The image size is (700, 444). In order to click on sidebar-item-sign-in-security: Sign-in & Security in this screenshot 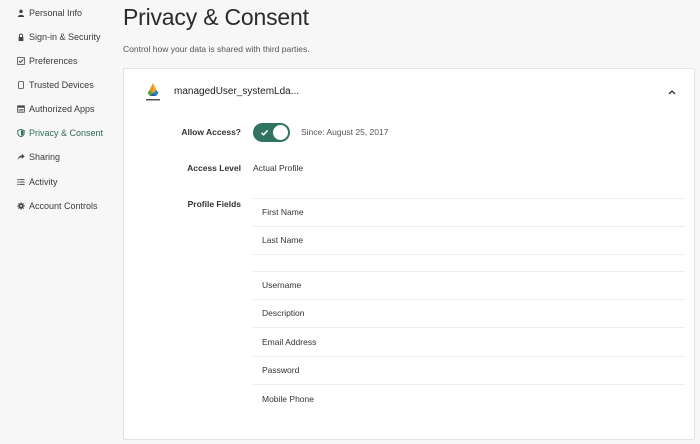, I will do `click(58, 37)`.